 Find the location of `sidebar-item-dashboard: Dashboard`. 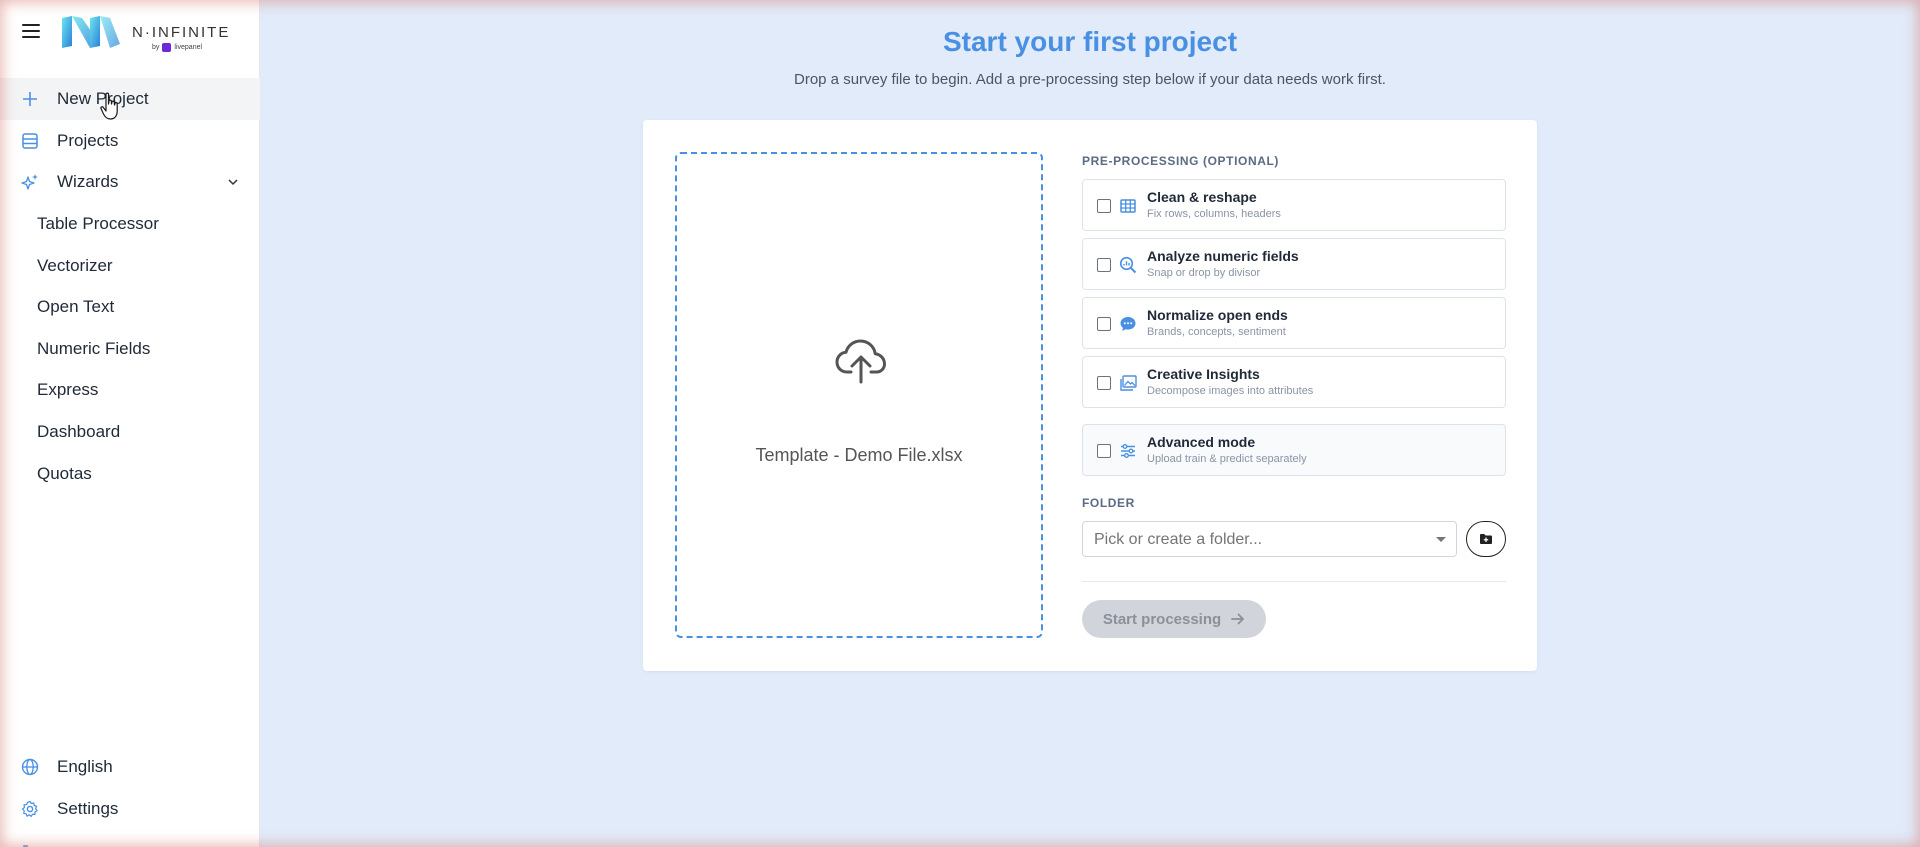

sidebar-item-dashboard: Dashboard is located at coordinates (130, 432).